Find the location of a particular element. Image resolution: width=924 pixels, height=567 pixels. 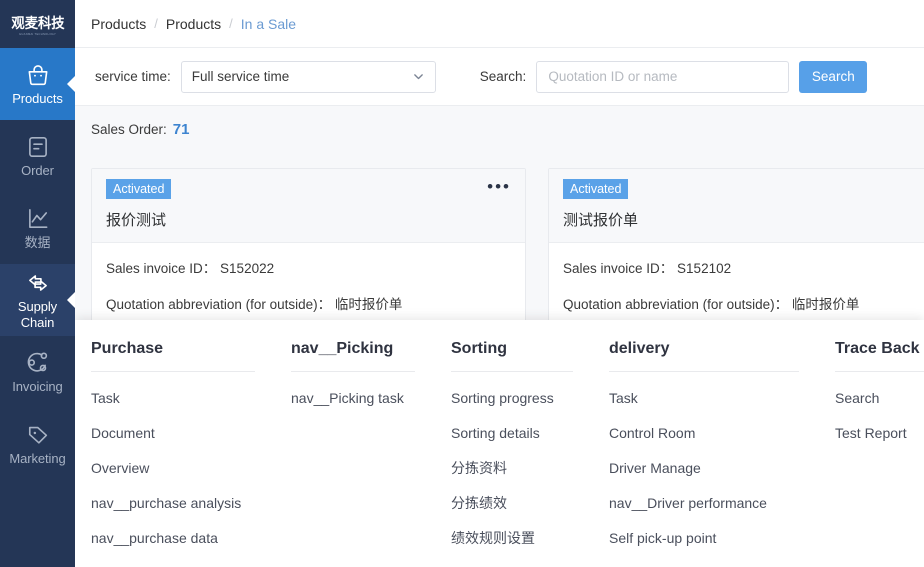

sidebar-item-invoicing: Invoicing is located at coordinates (37, 372).